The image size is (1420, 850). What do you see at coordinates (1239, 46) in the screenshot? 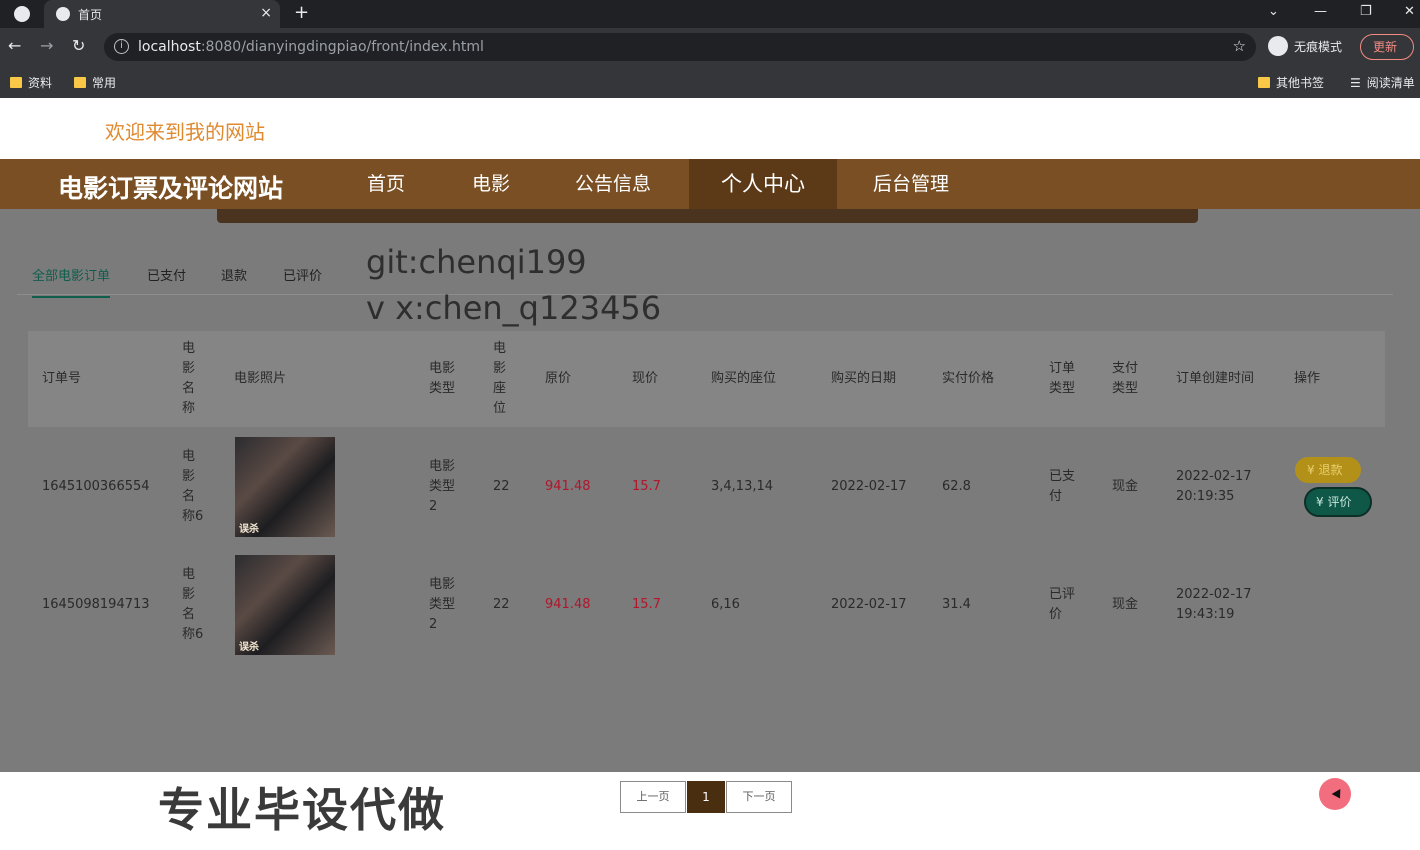
I see `bookmark-star-icon: ☆` at bounding box center [1239, 46].